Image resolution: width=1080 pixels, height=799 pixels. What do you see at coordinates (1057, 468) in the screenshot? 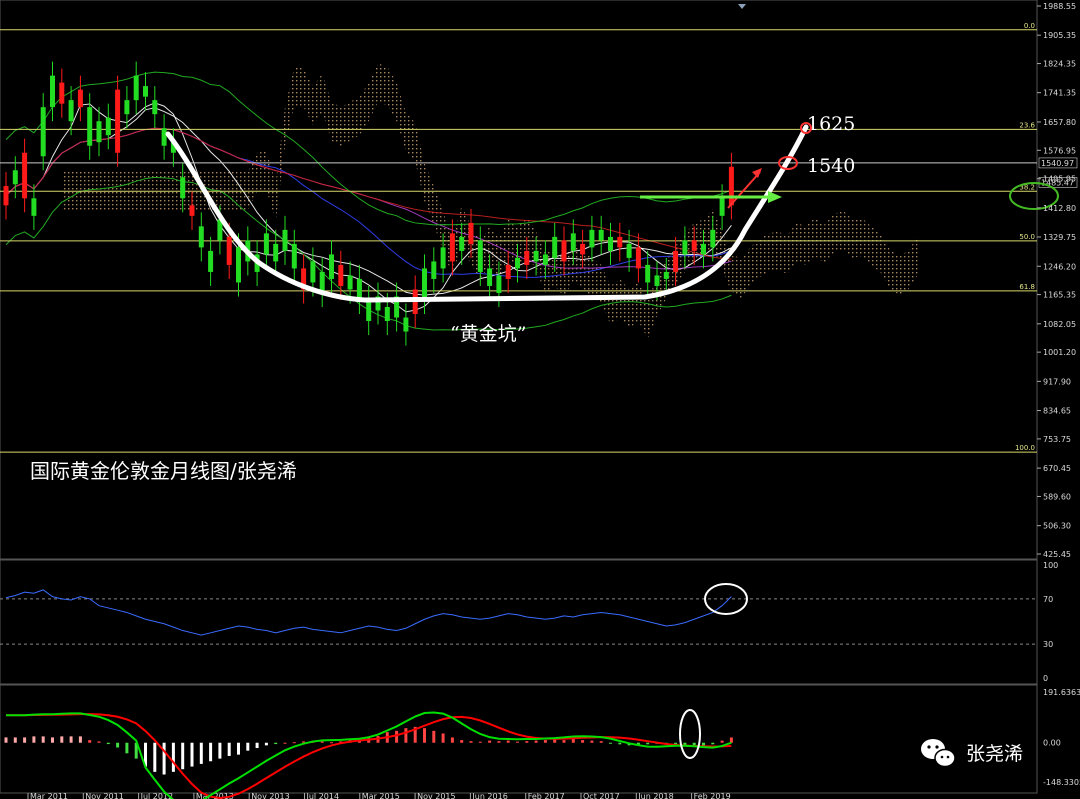
I see `y-tick-label: 670.45` at bounding box center [1057, 468].